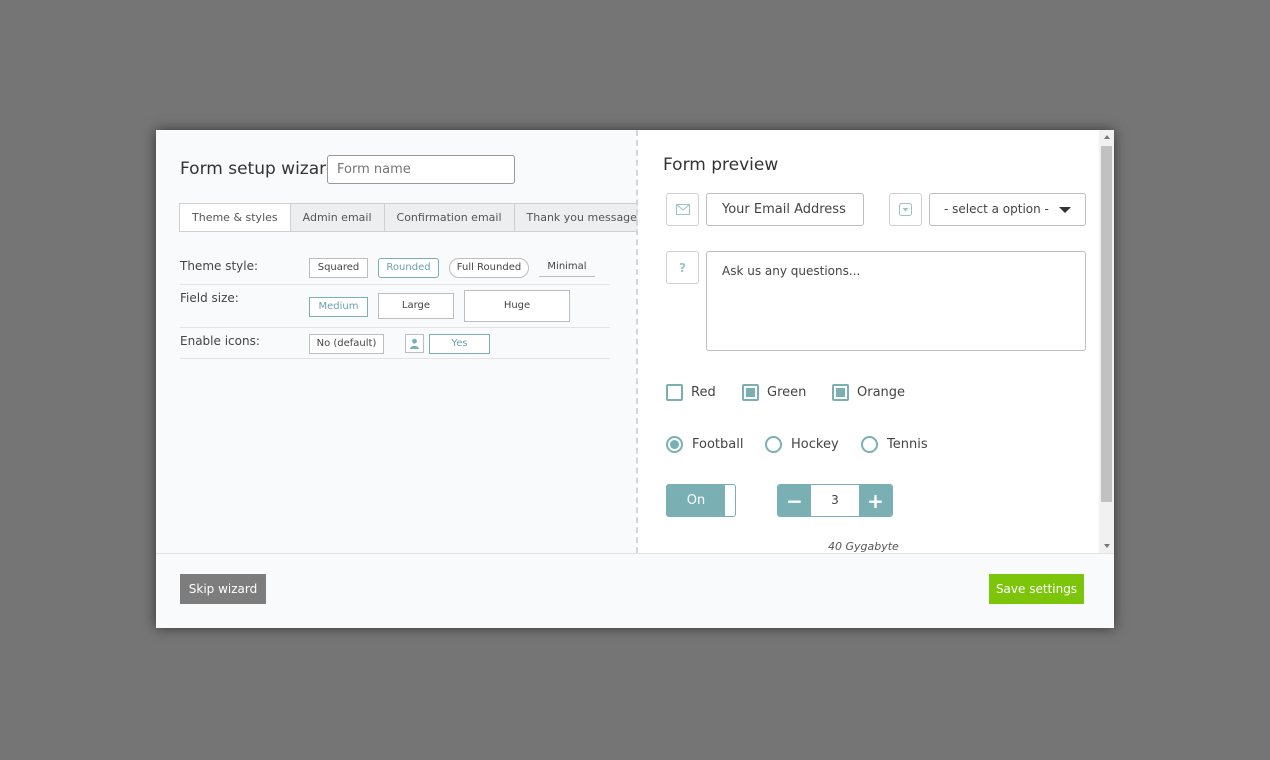 The image size is (1270, 760). What do you see at coordinates (718, 444) in the screenshot?
I see `radio-football-label: Football` at bounding box center [718, 444].